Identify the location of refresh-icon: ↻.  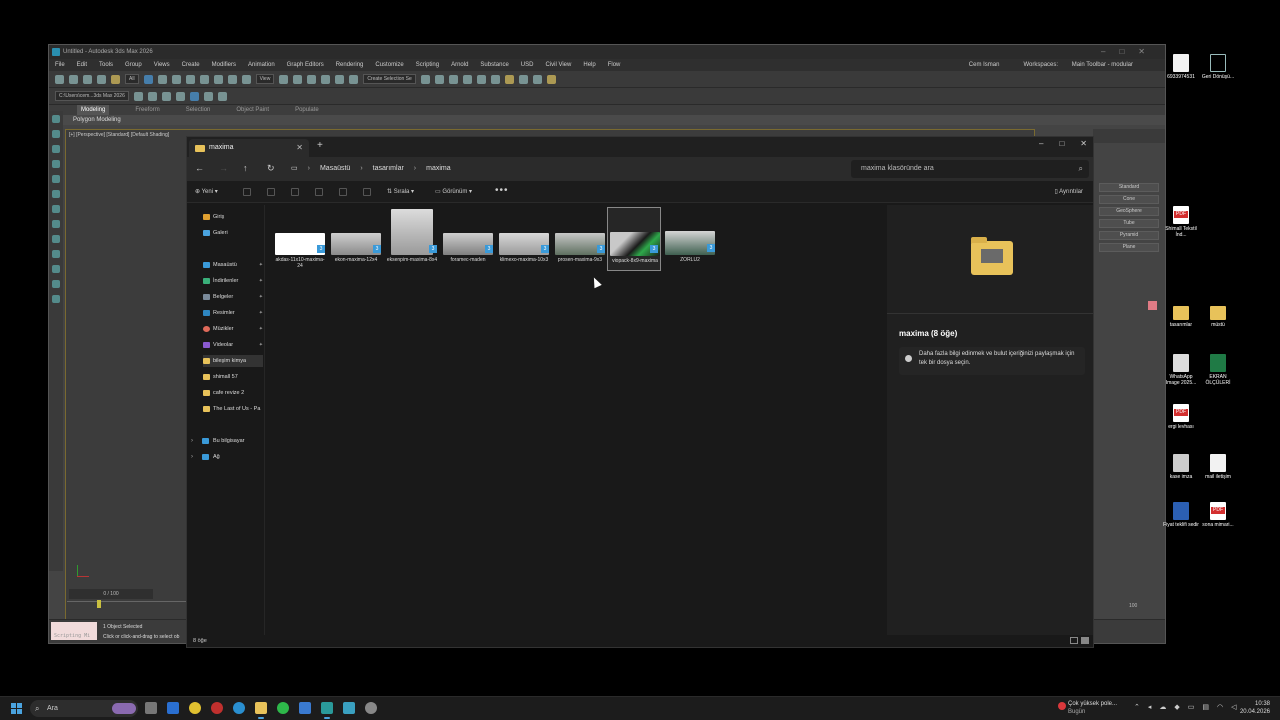
(271, 168).